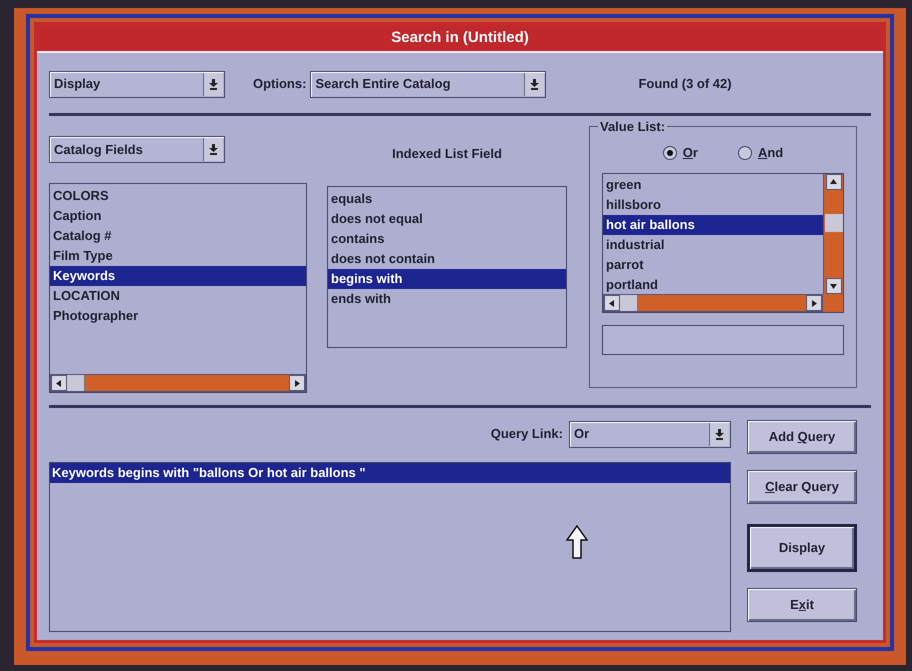  Describe the element at coordinates (713, 185) in the screenshot. I see `value-item: green` at that location.